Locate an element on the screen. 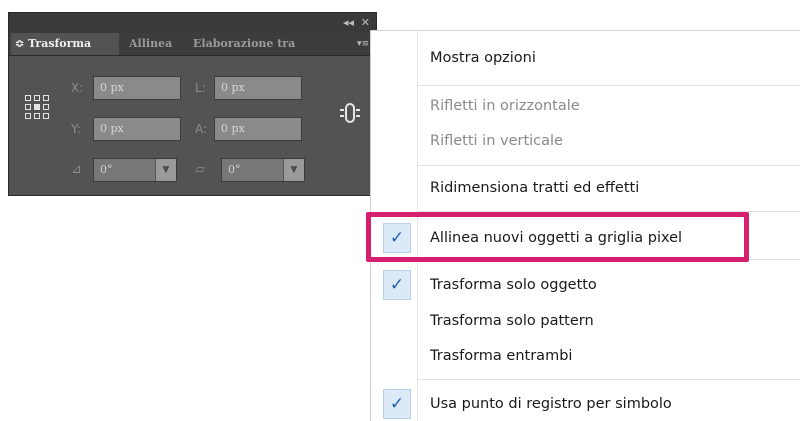 The image size is (800, 421). tab-allinea: Allinea is located at coordinates (157, 44).